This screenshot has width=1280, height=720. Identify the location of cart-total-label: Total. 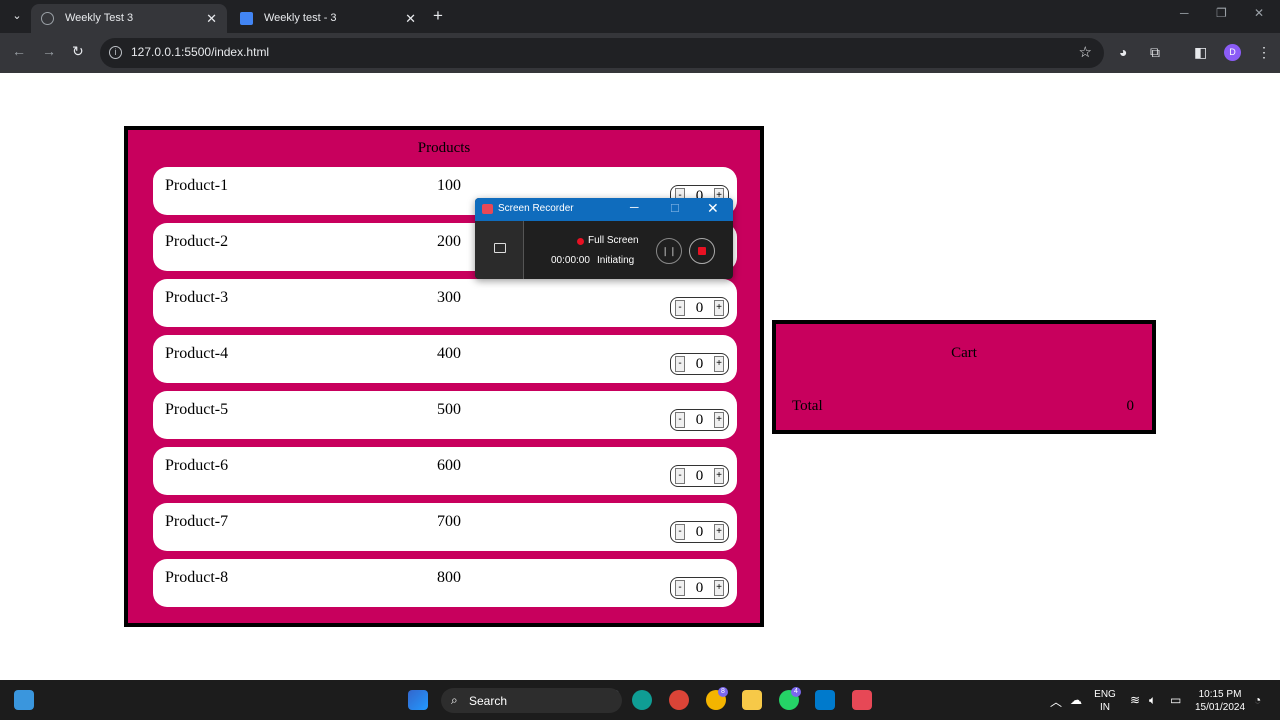
(807, 406).